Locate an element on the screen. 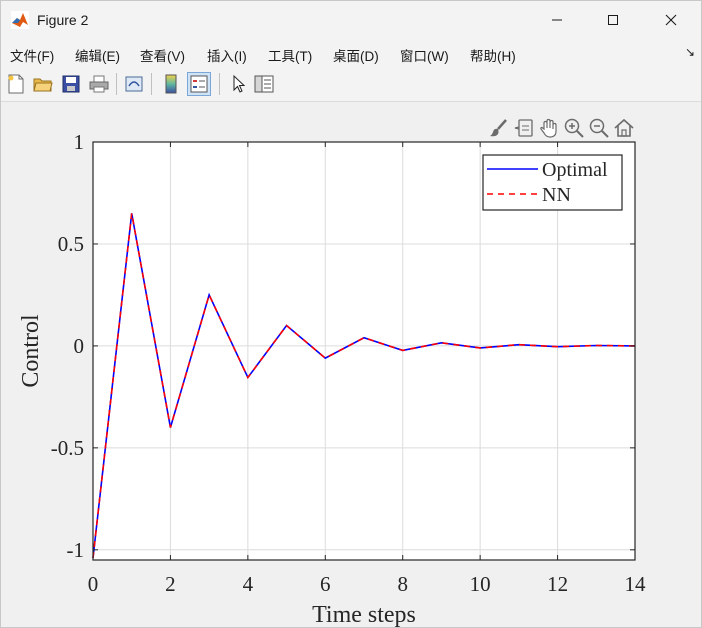 This screenshot has width=702, height=628. legend-label-optimal: Optimal is located at coordinates (575, 170).